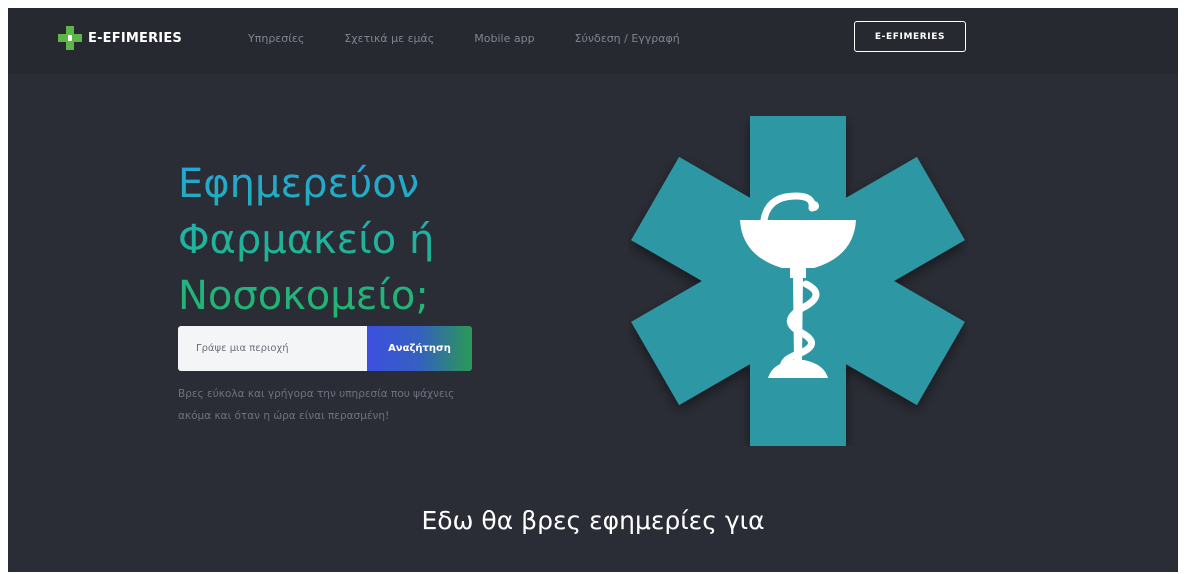 Image resolution: width=1188 pixels, height=574 pixels. What do you see at coordinates (419, 348) in the screenshot?
I see `search-button: Αναζήτηση` at bounding box center [419, 348].